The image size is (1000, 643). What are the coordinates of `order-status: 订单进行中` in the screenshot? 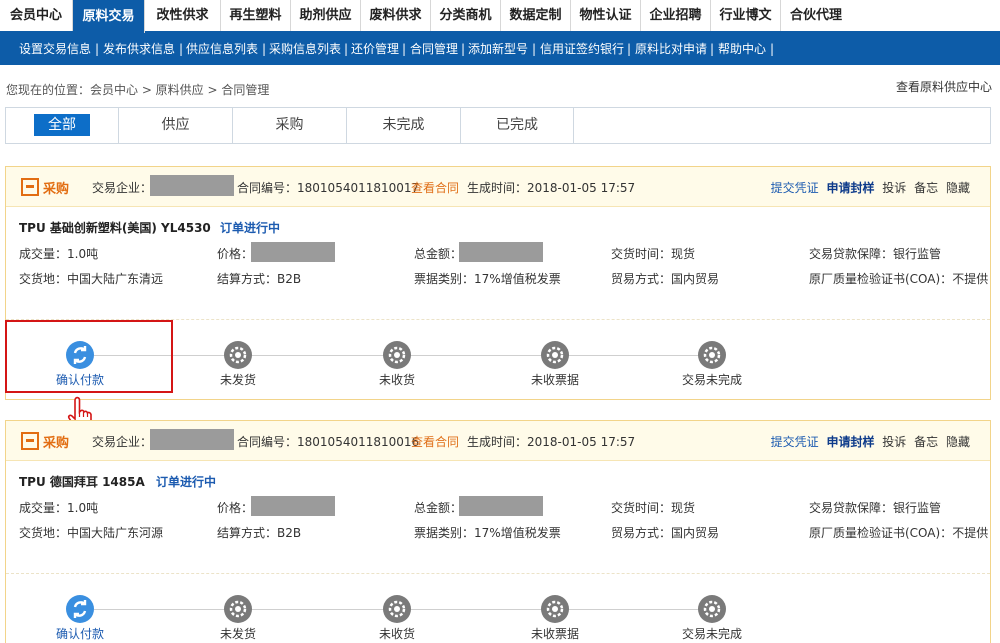 It's located at (186, 482).